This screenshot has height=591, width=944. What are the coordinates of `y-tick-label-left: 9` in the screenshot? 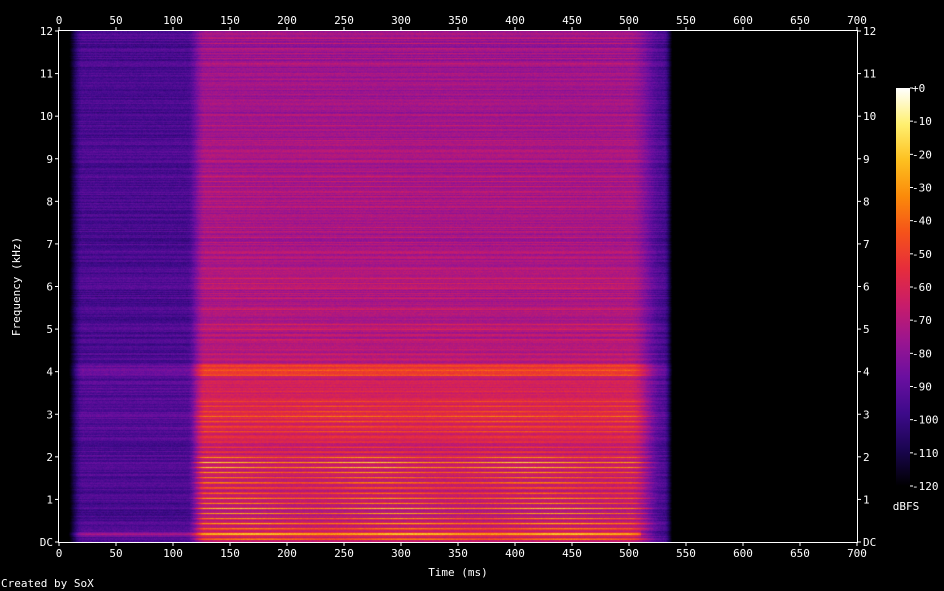 It's located at (49, 159).